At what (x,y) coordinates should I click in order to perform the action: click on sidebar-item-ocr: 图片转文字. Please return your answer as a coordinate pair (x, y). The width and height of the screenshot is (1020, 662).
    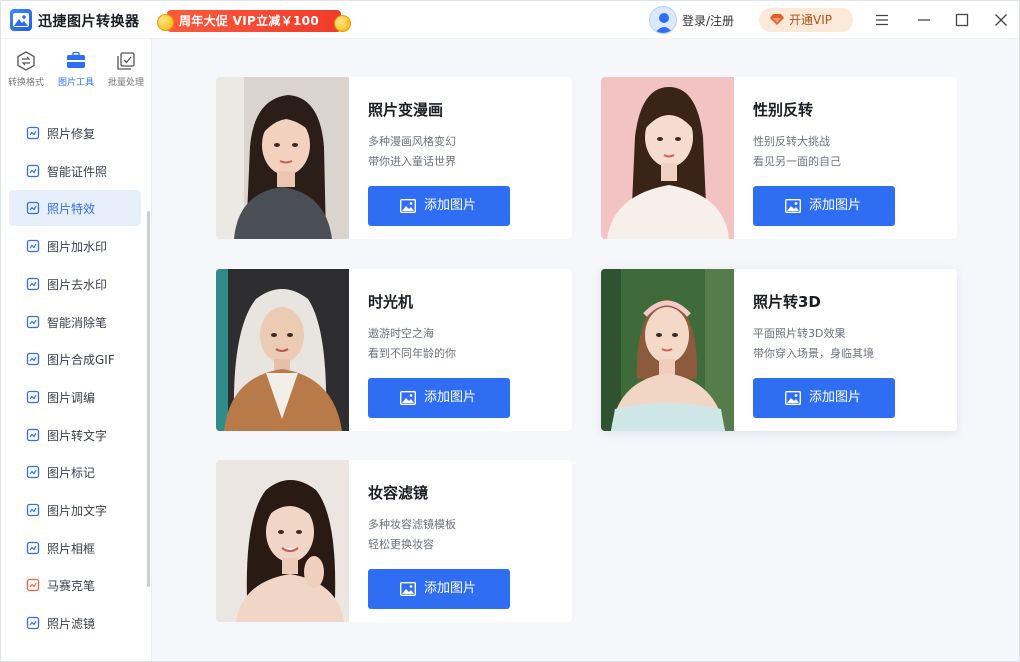
    Looking at the image, I should click on (75, 435).